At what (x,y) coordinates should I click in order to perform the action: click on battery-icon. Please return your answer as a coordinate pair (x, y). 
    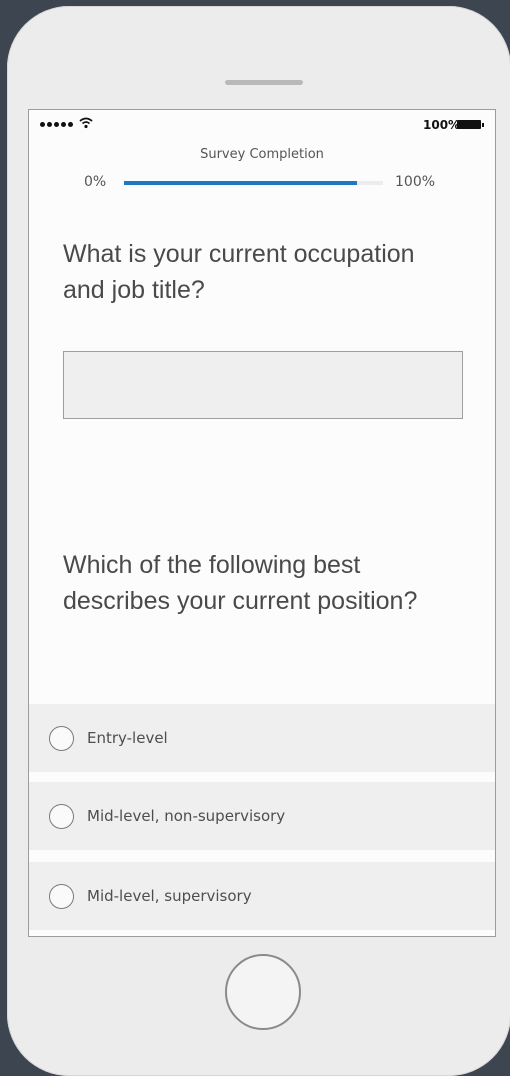
    Looking at the image, I should click on (470, 124).